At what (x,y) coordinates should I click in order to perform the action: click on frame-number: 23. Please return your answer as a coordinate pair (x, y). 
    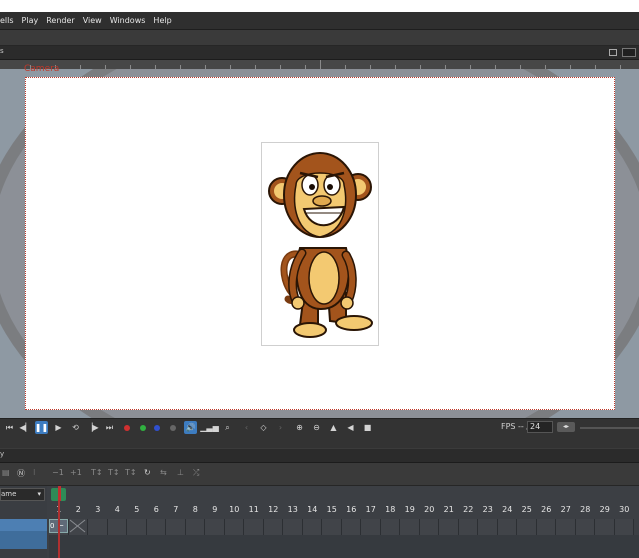
    Looking at the image, I should click on (488, 509).